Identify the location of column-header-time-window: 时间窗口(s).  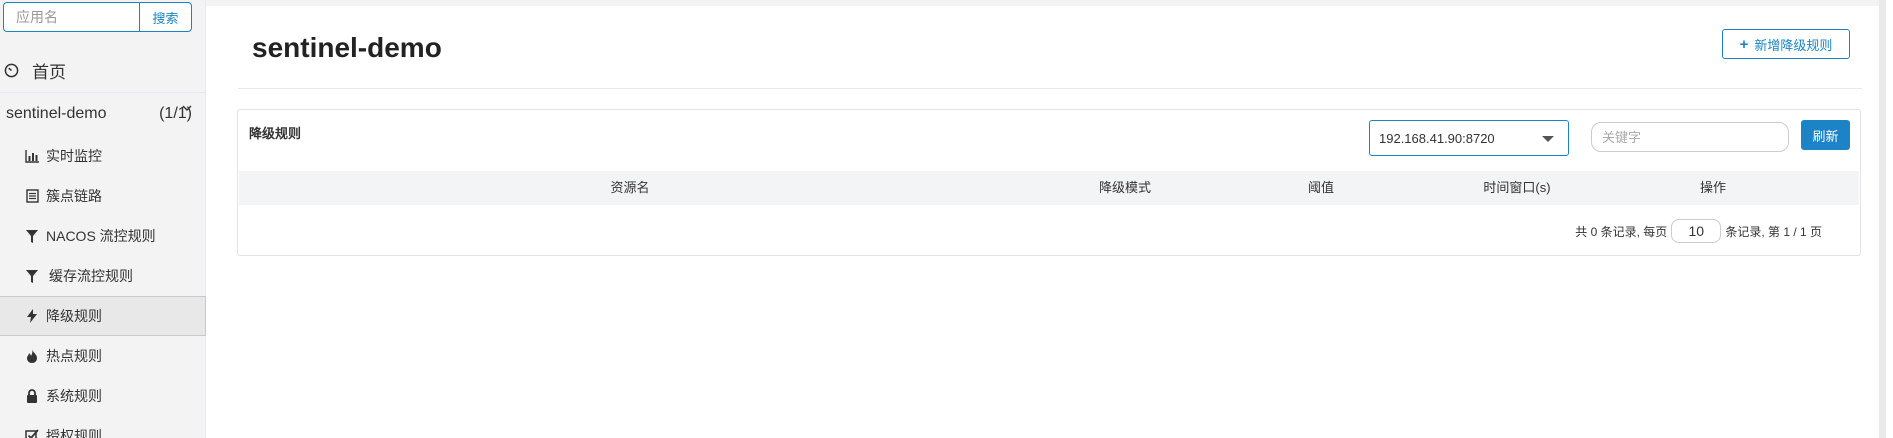
(1517, 187).